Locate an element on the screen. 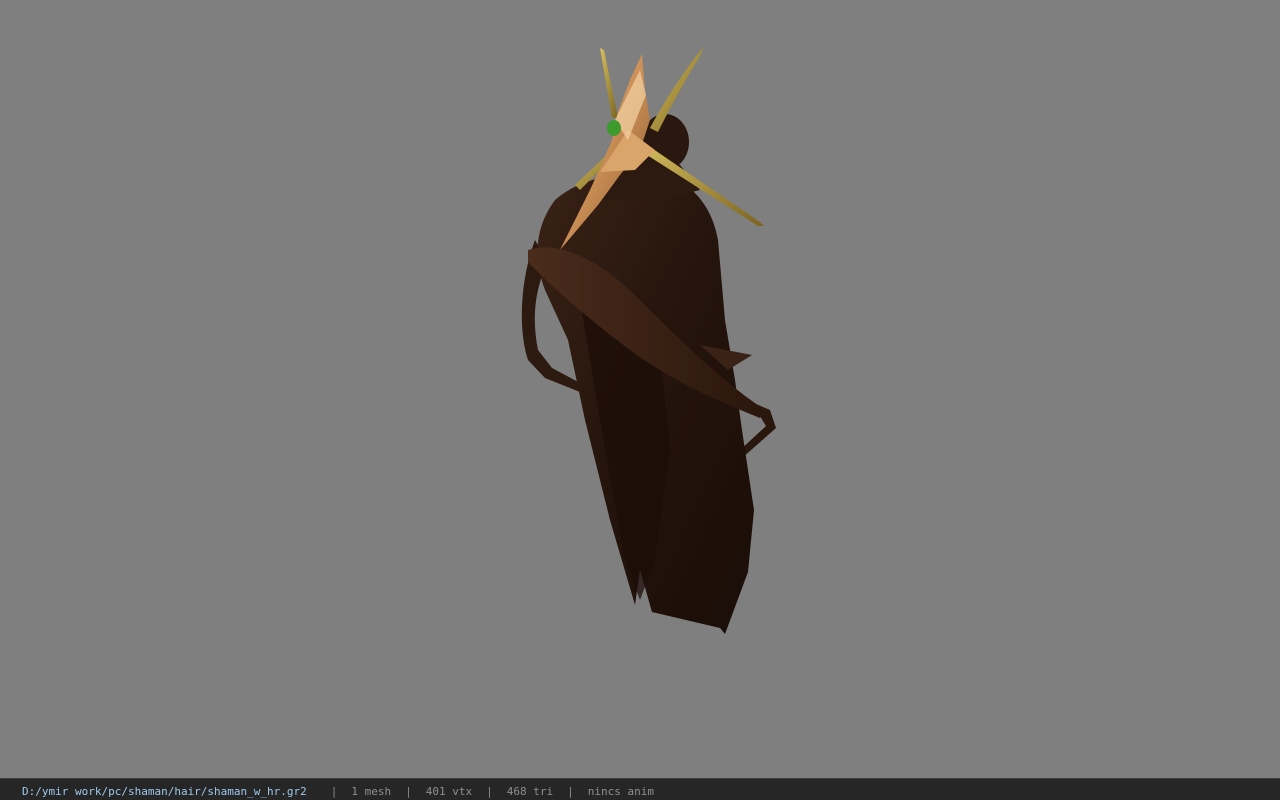 Image resolution: width=1280 pixels, height=800 pixels. model-render is located at coordinates (648, 340).